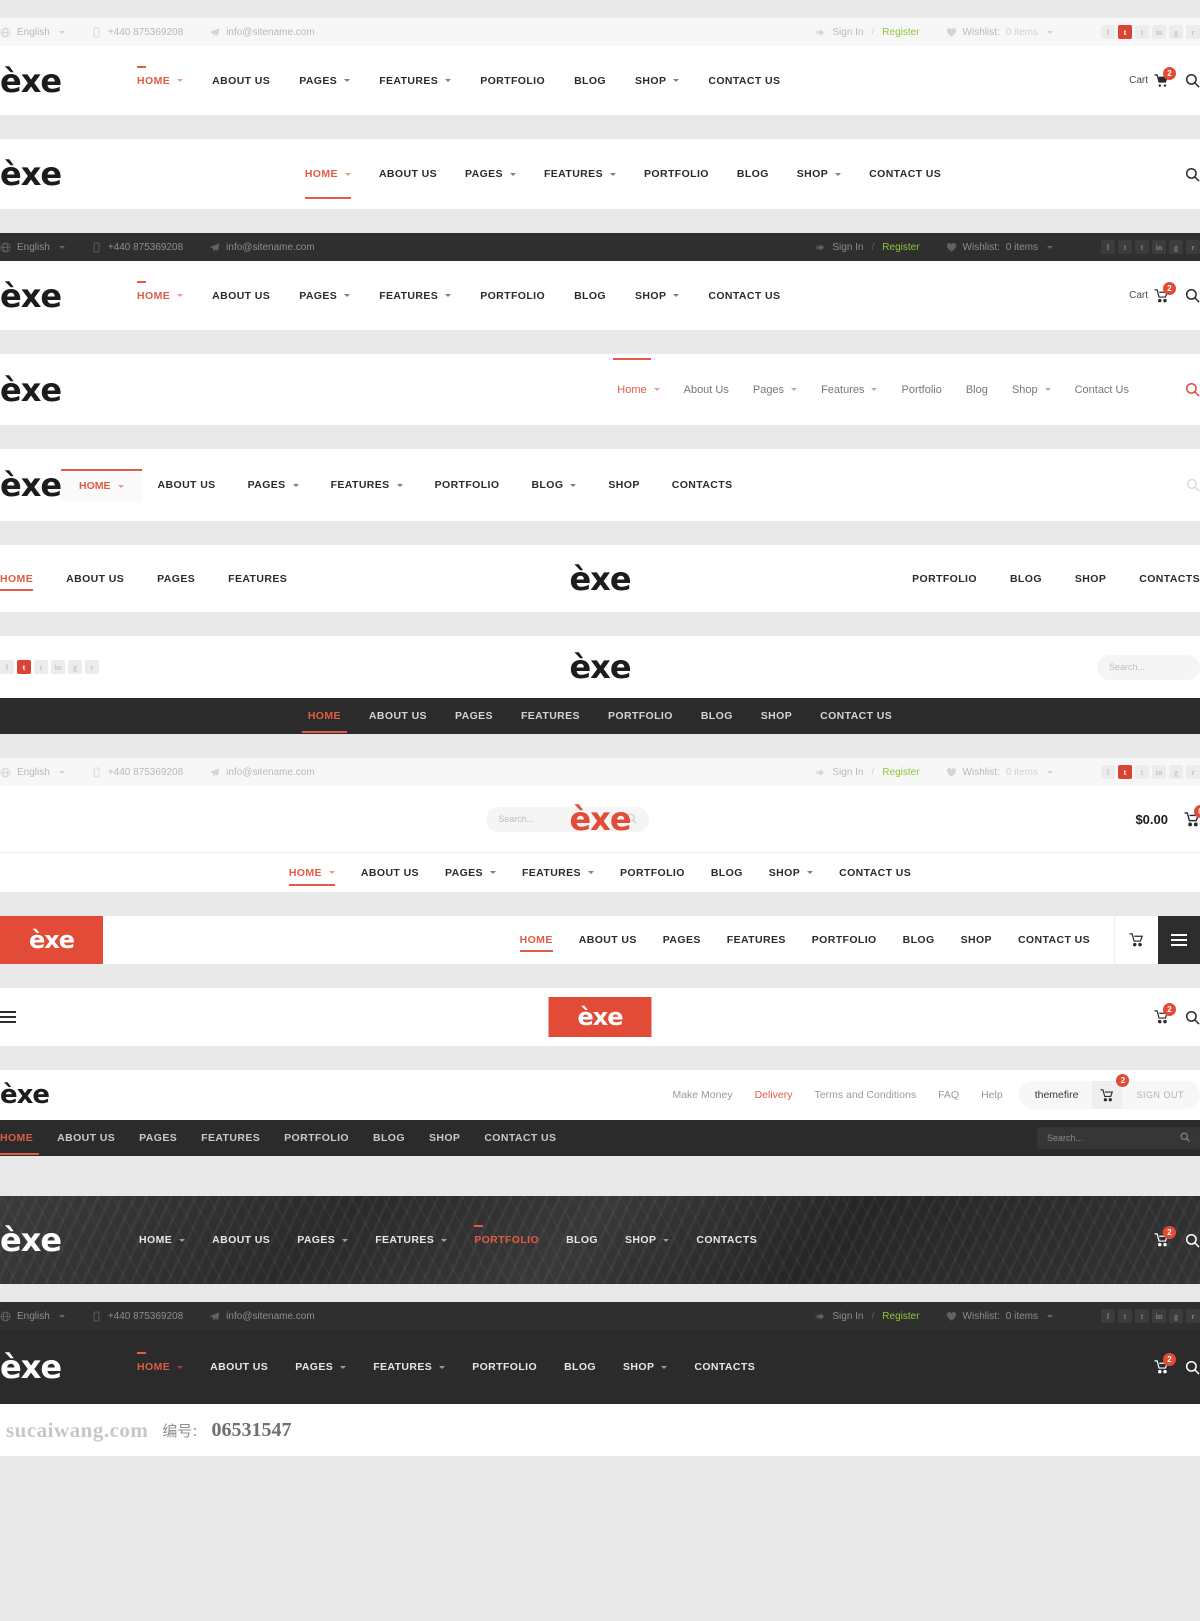 The width and height of the screenshot is (1200, 1621). Describe the element at coordinates (8, 1017) in the screenshot. I see `hamburger-icon` at that location.